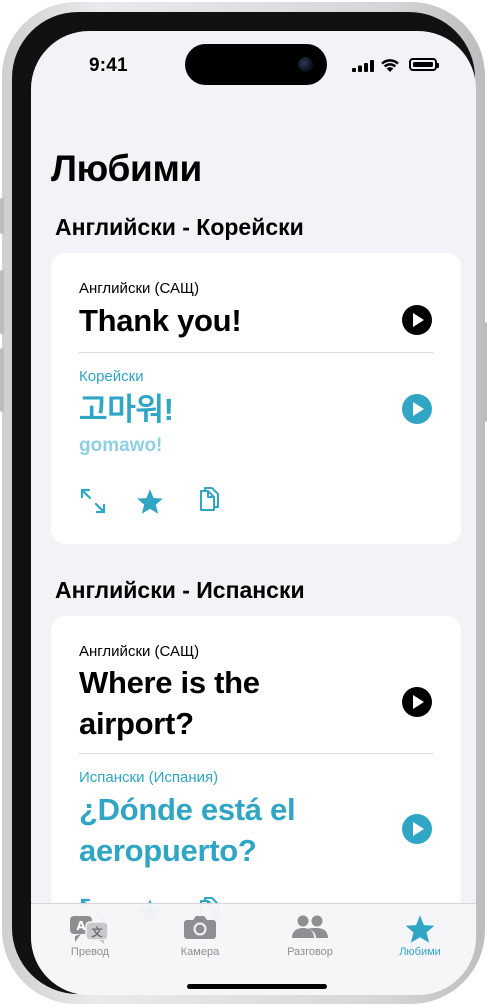 This screenshot has width=489, height=1008. What do you see at coordinates (111, 376) in the screenshot?
I see `target-language-label: Корейски` at bounding box center [111, 376].